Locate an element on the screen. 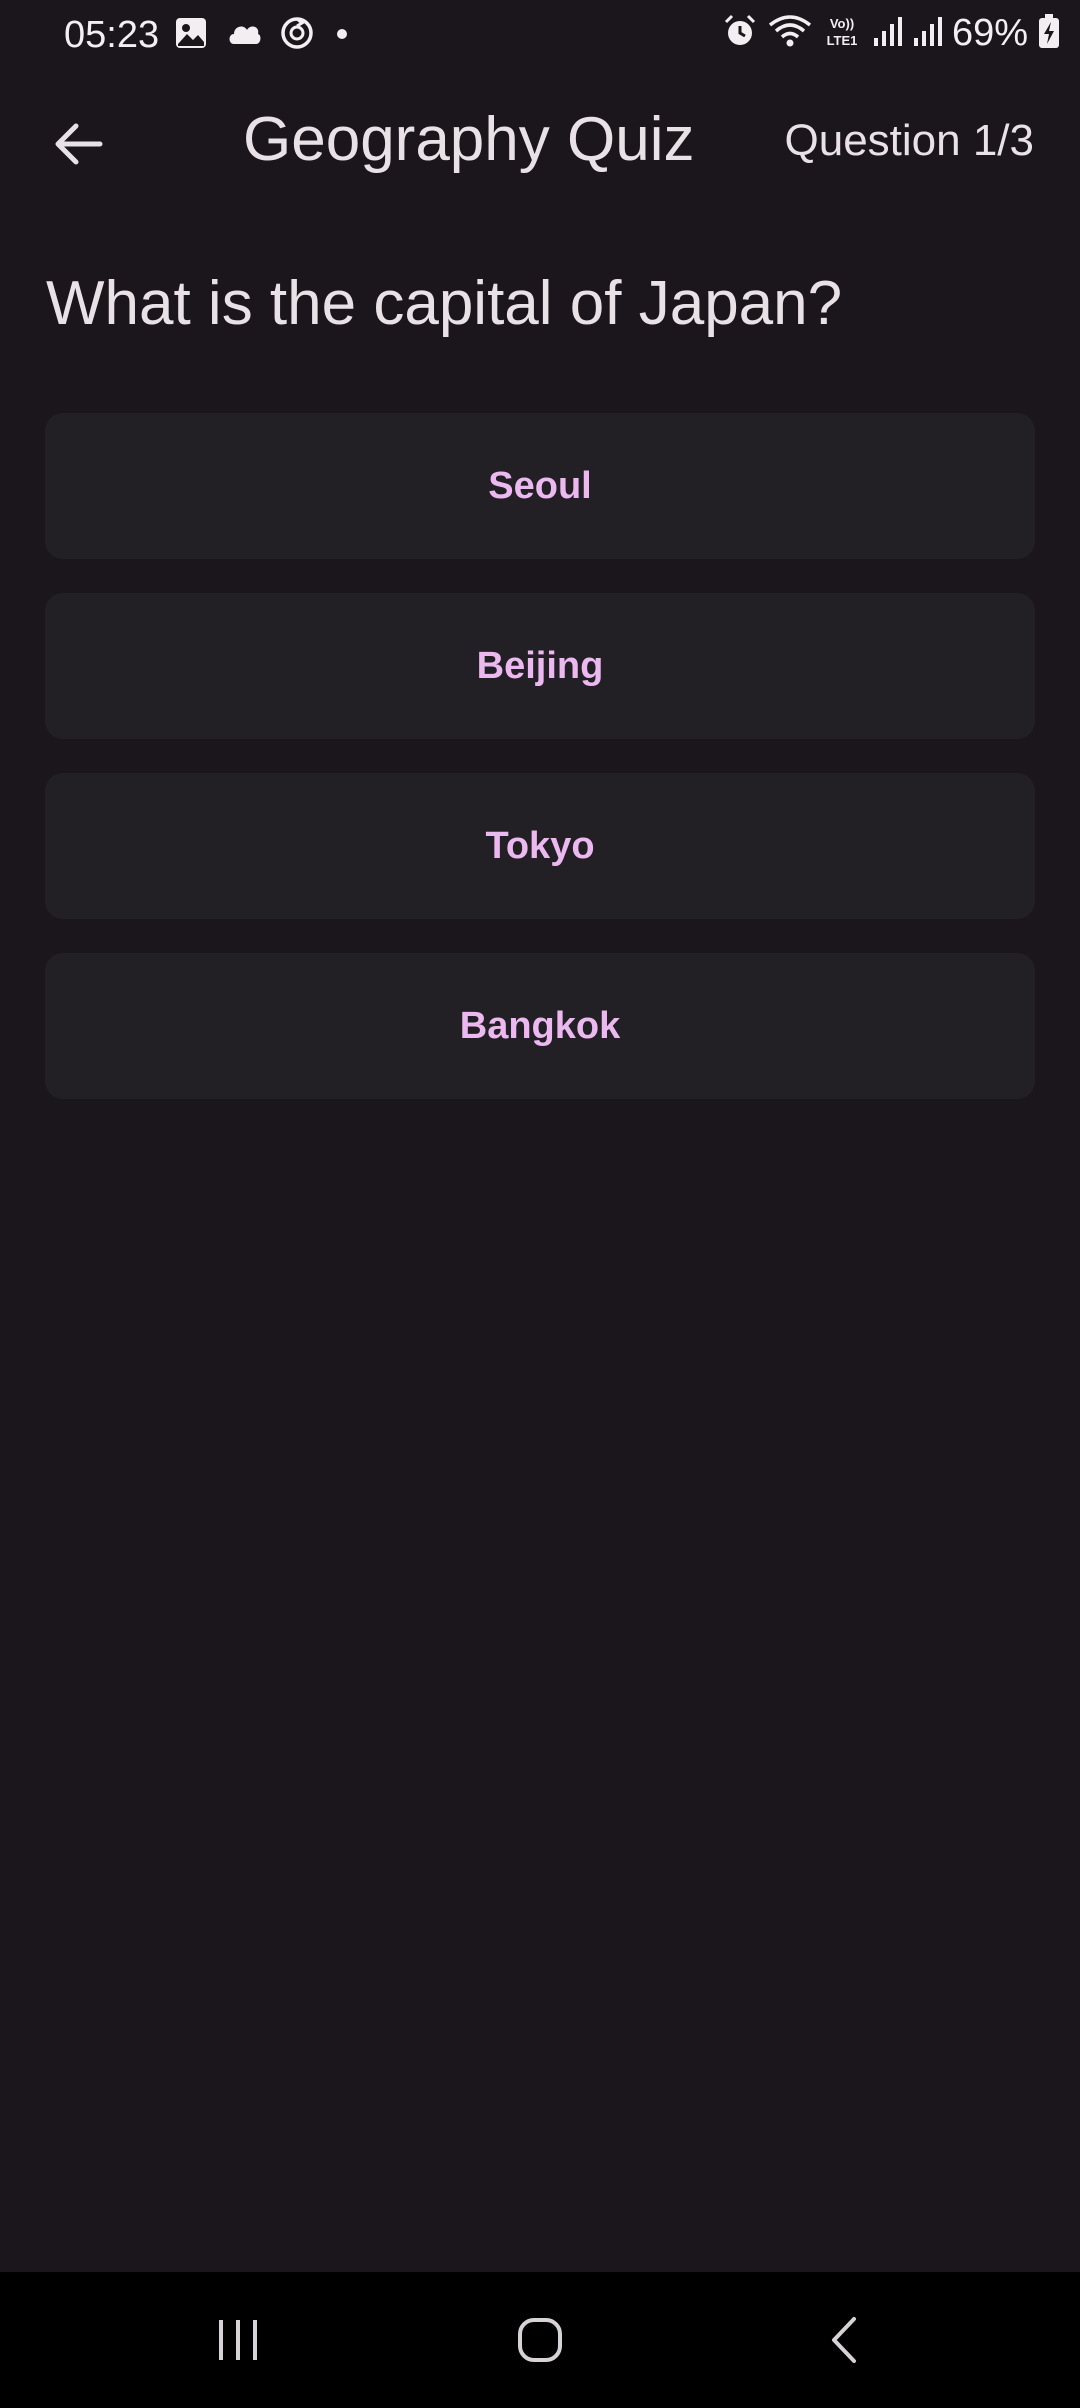 The height and width of the screenshot is (2408, 1080). recent-apps-icon is located at coordinates (238, 2342).